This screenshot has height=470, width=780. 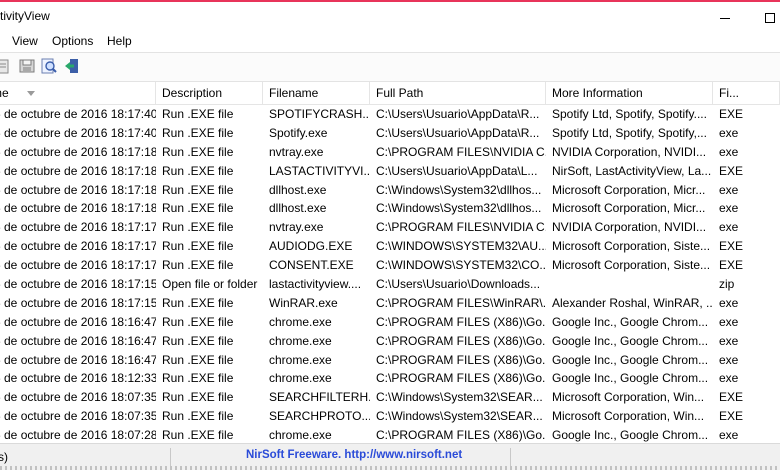 I want to click on find-button, so click(x=49, y=66).